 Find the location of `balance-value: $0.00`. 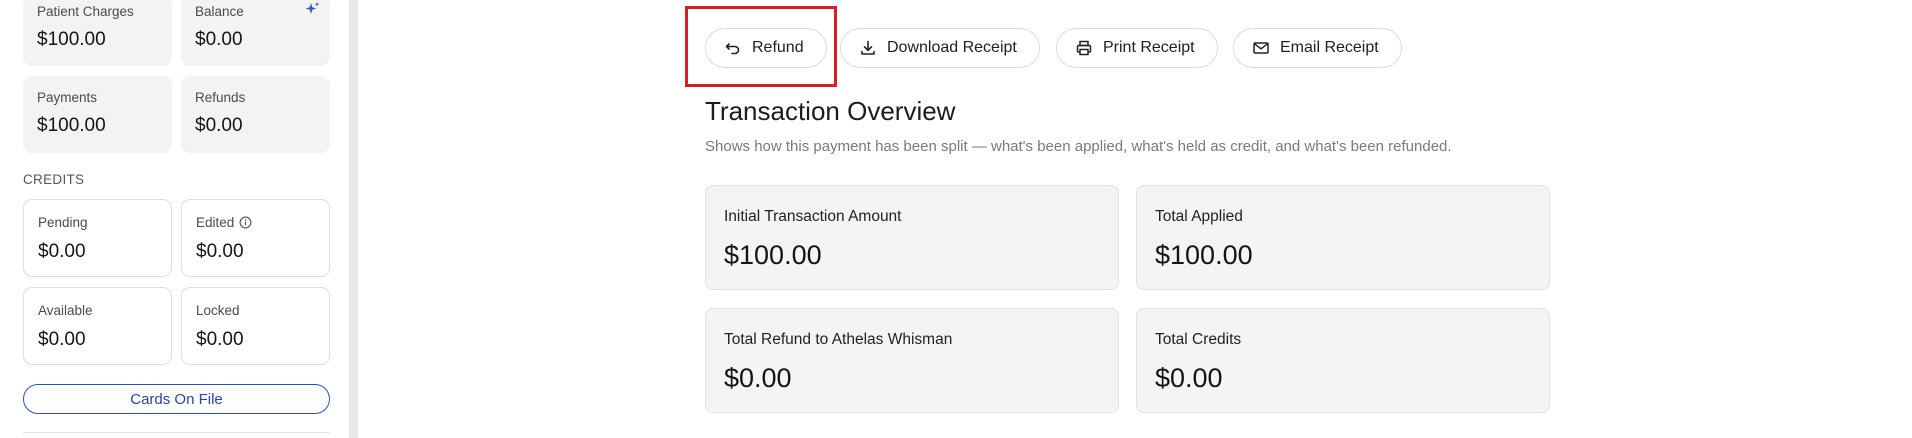

balance-value: $0.00 is located at coordinates (219, 39).